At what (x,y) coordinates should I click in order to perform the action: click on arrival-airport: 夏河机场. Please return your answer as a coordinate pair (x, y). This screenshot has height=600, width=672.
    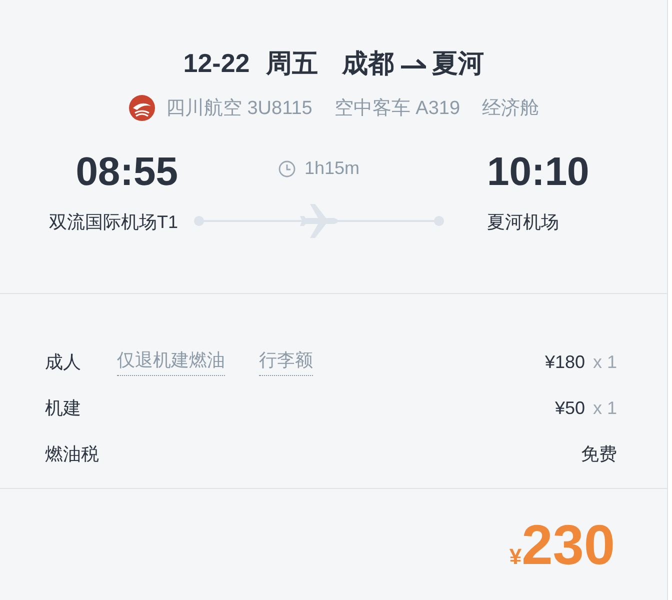
    Looking at the image, I should click on (523, 222).